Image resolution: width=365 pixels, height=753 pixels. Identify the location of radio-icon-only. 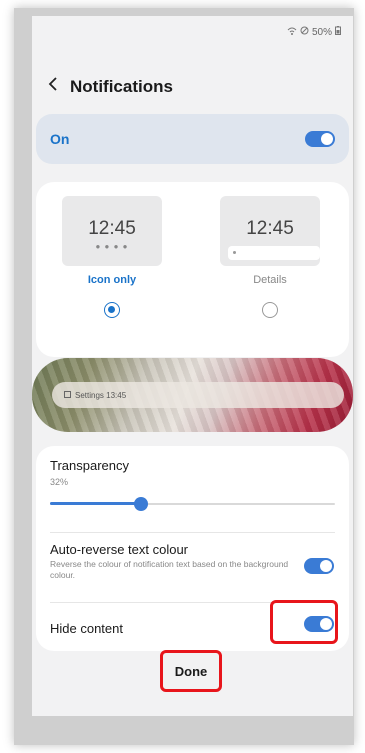
(112, 310).